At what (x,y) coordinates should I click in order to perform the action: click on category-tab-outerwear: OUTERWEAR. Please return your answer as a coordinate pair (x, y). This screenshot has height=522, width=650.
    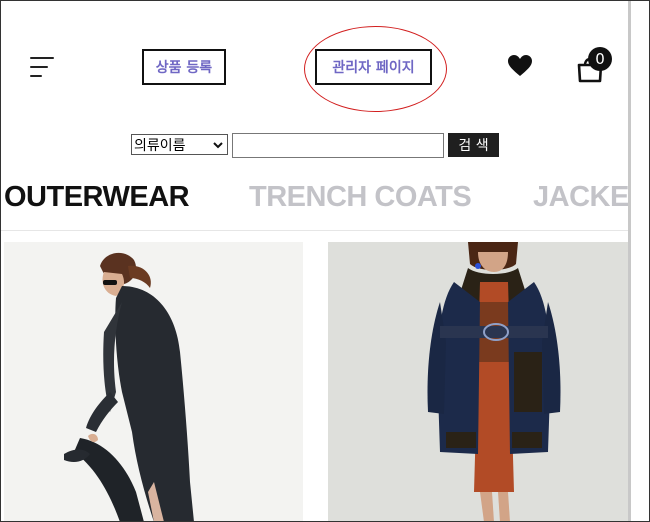
    Looking at the image, I should click on (97, 197).